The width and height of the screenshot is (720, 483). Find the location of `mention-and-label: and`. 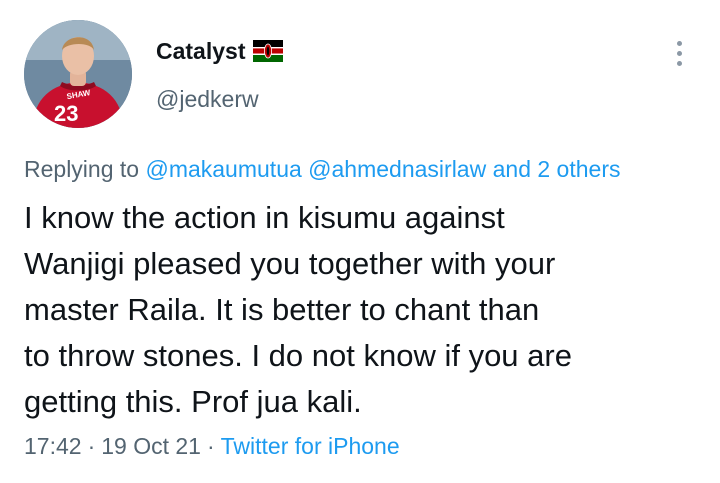

mention-and-label: and is located at coordinates (512, 169).